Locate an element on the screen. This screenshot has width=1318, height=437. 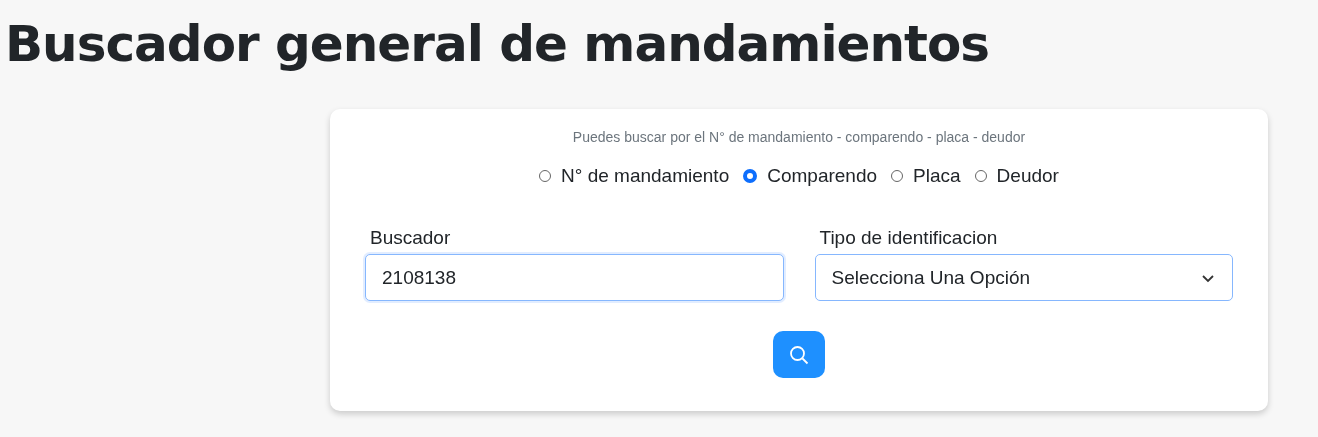
hint-text: Puedes buscar por el N° de mandamiento - comparendo - placa - deudor is located at coordinates (799, 137).